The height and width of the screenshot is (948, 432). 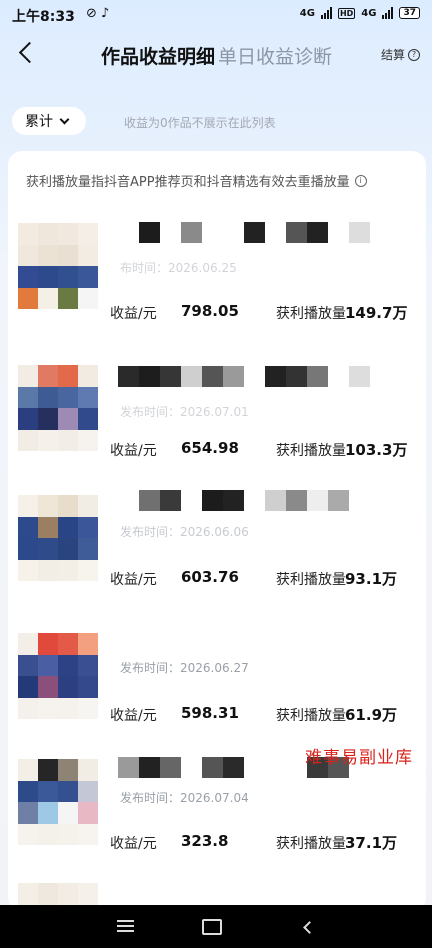 What do you see at coordinates (27, 53) in the screenshot?
I see `back-button` at bounding box center [27, 53].